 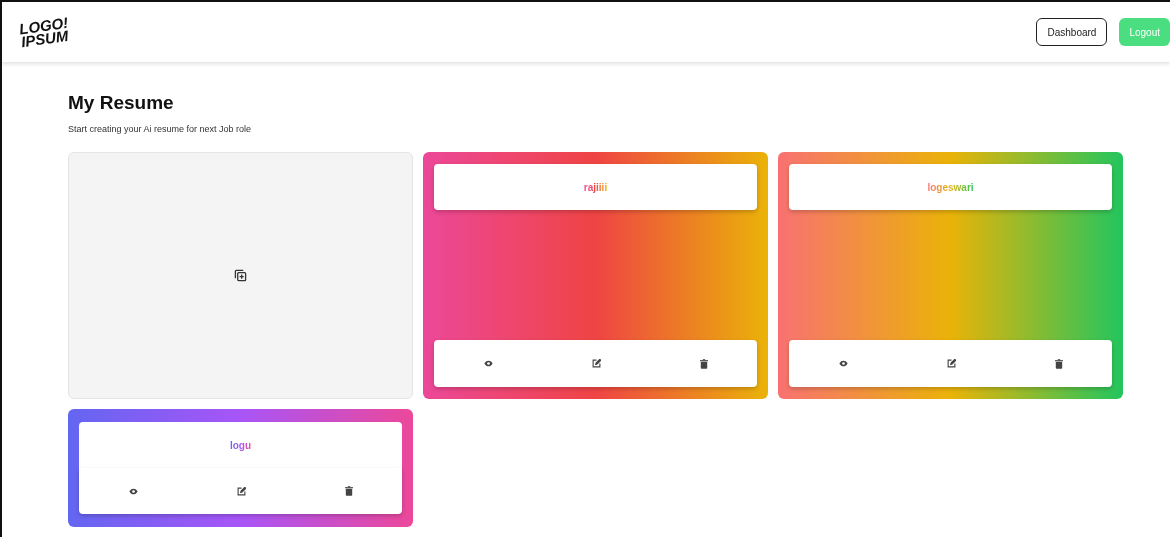 What do you see at coordinates (950, 275) in the screenshot?
I see `resume-card: logeswari` at bounding box center [950, 275].